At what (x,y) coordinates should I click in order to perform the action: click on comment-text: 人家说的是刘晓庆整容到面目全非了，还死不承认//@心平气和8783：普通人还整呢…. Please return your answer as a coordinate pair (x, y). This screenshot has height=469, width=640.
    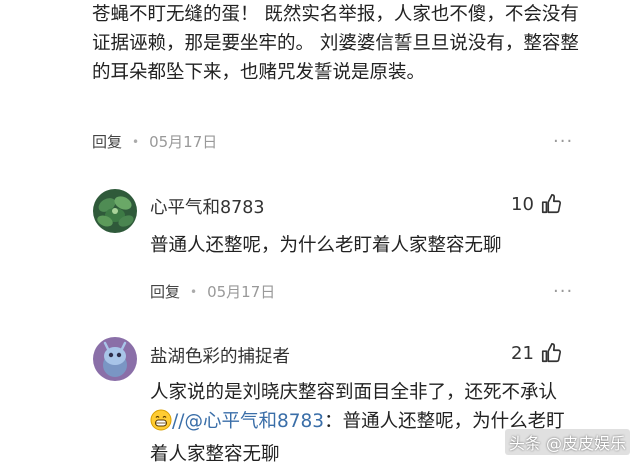
    Looking at the image, I should click on (360, 423).